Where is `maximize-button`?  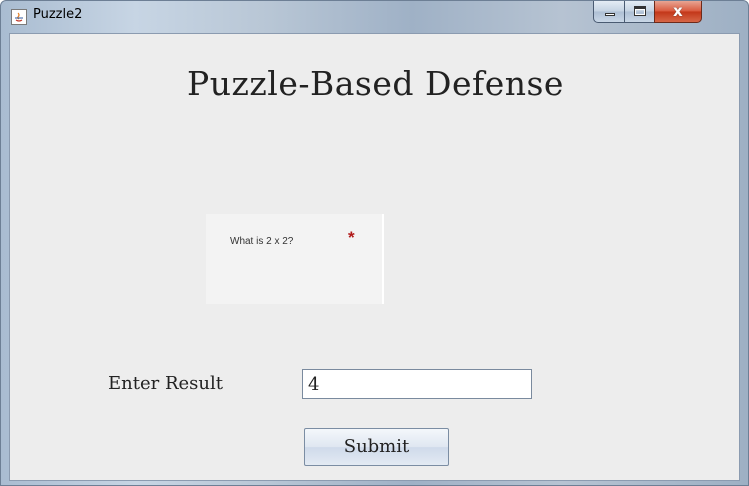
maximize-button is located at coordinates (639, 12).